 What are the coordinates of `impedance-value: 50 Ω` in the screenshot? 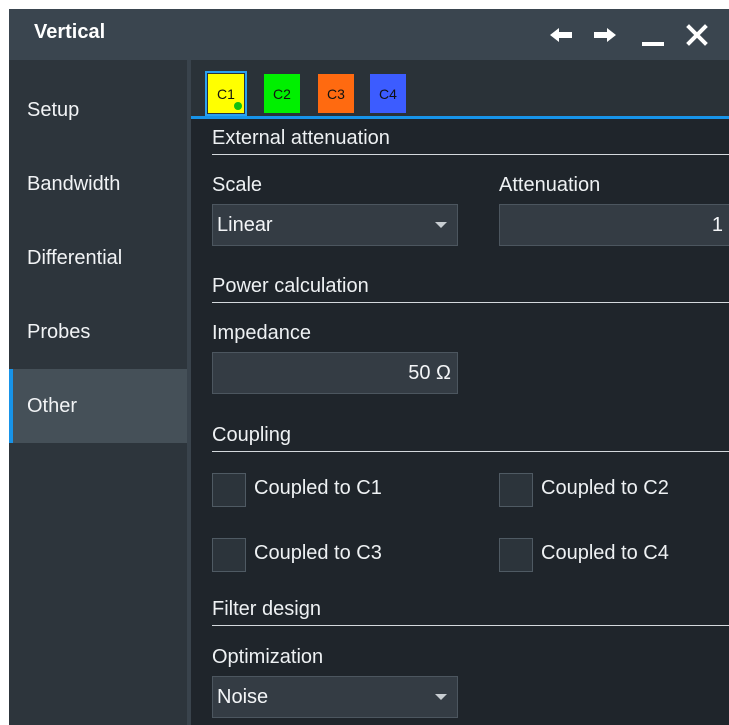 It's located at (429, 372).